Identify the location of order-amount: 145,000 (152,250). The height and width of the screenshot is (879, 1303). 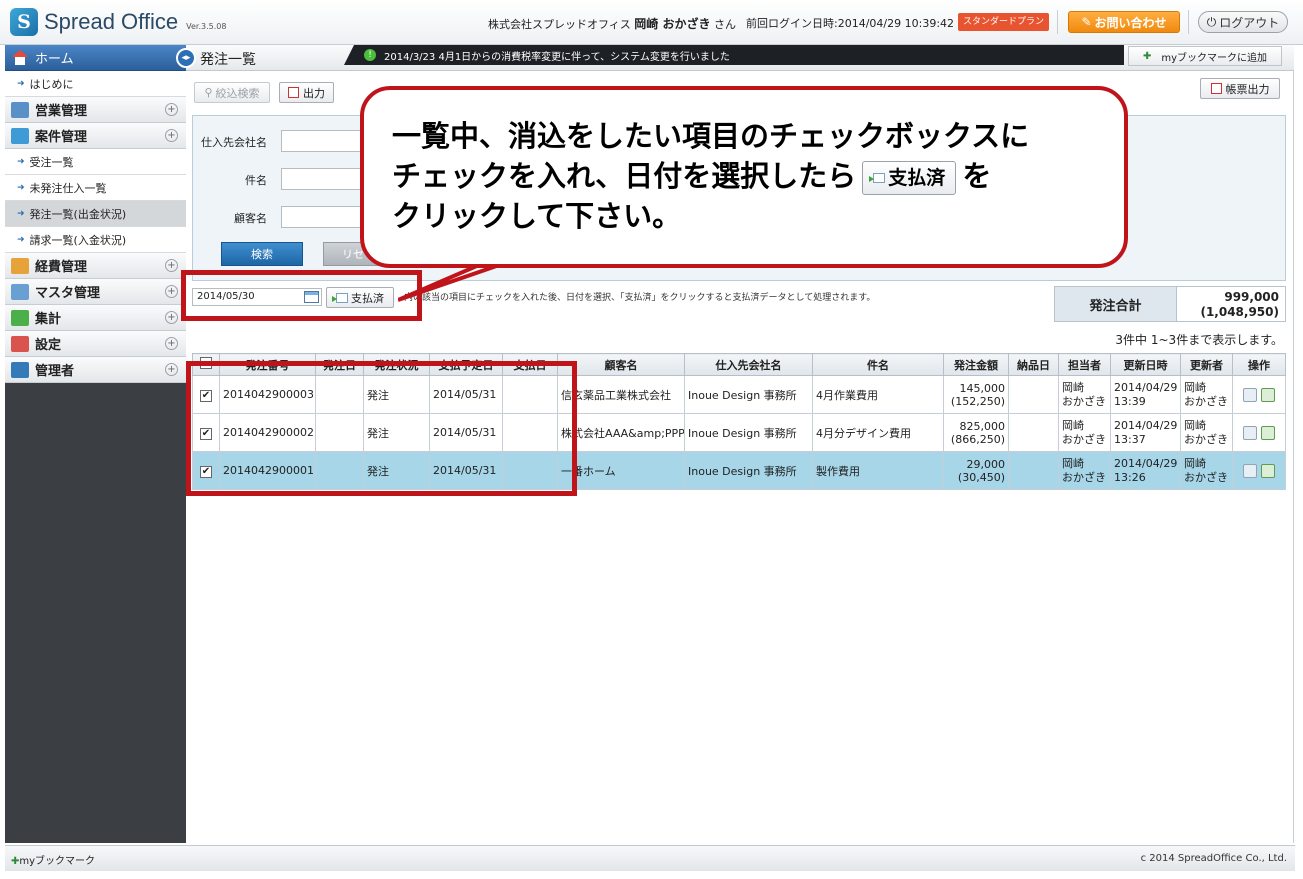
(976, 394).